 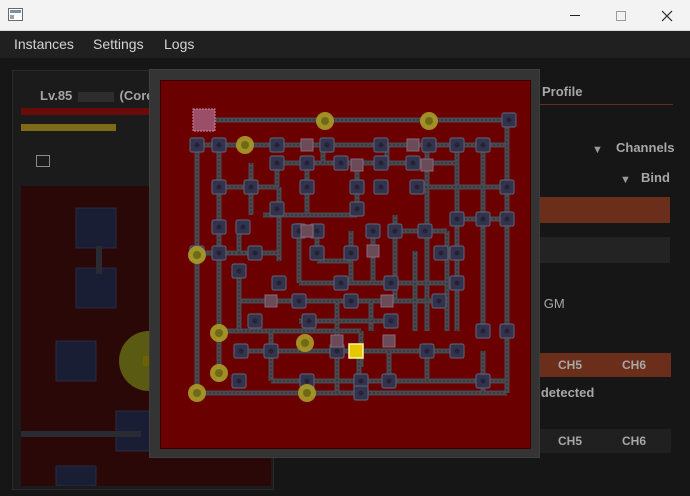 What do you see at coordinates (667, 15) in the screenshot?
I see `close-button` at bounding box center [667, 15].